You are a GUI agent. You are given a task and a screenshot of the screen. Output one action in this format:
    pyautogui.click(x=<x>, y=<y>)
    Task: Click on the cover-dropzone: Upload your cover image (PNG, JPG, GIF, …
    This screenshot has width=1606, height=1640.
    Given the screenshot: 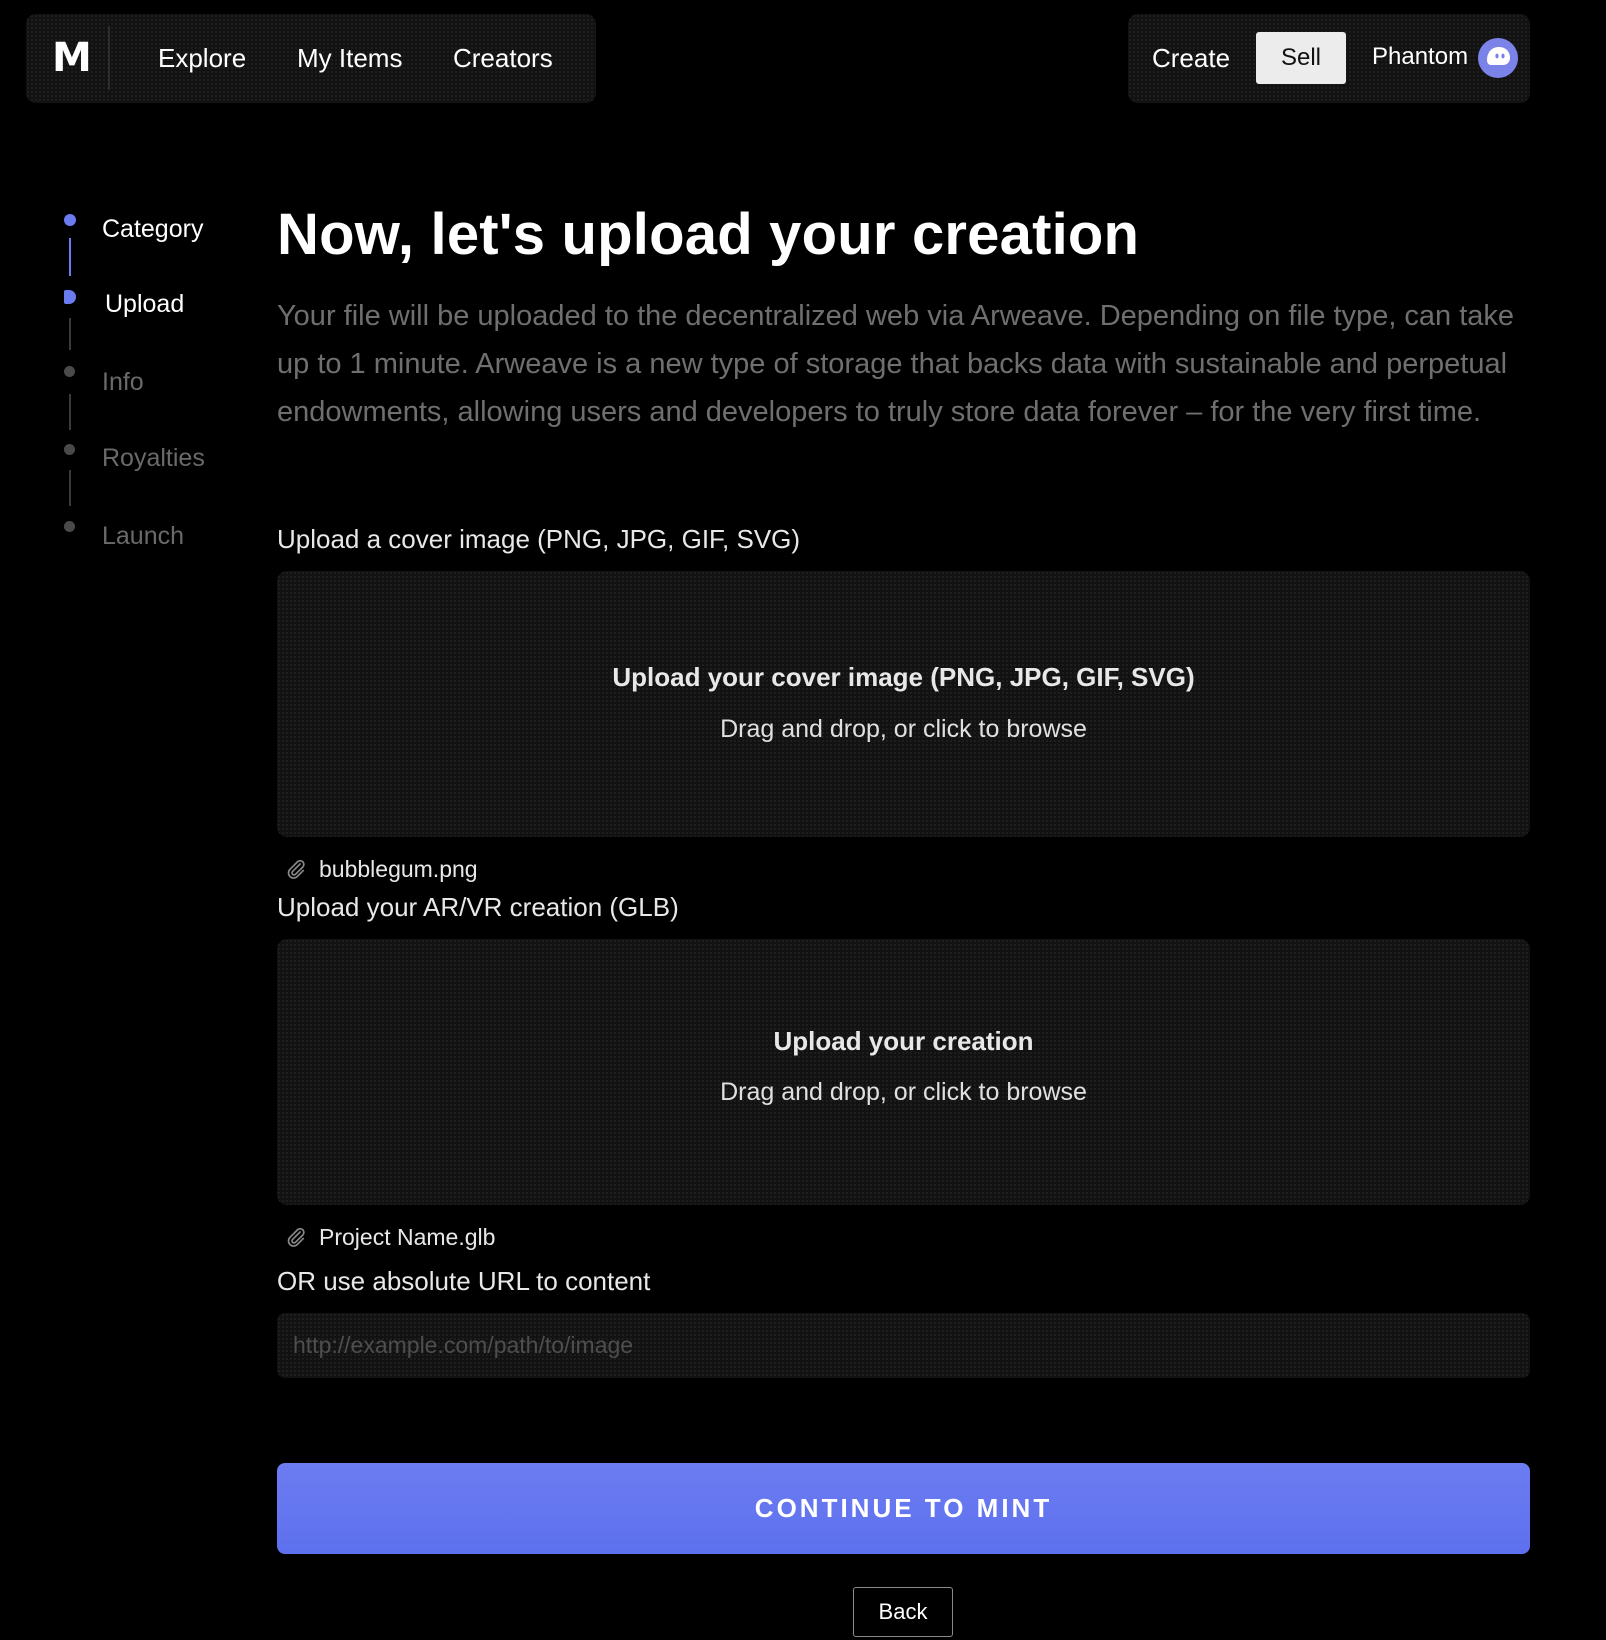 What is the action you would take?
    pyautogui.click(x=903, y=704)
    